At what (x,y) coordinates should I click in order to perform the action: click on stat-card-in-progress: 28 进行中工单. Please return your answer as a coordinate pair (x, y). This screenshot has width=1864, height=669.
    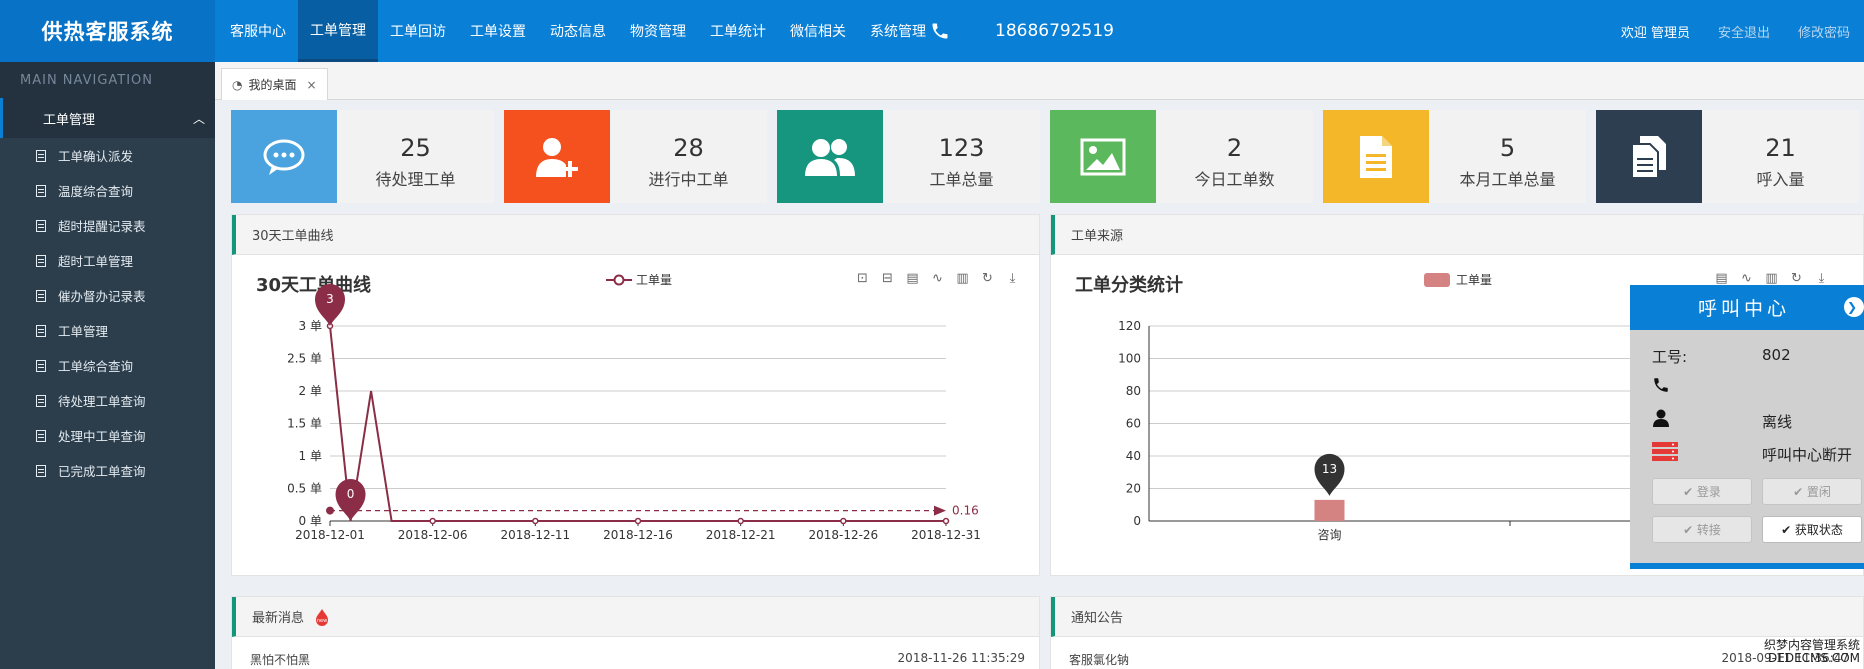
    Looking at the image, I should click on (635, 156).